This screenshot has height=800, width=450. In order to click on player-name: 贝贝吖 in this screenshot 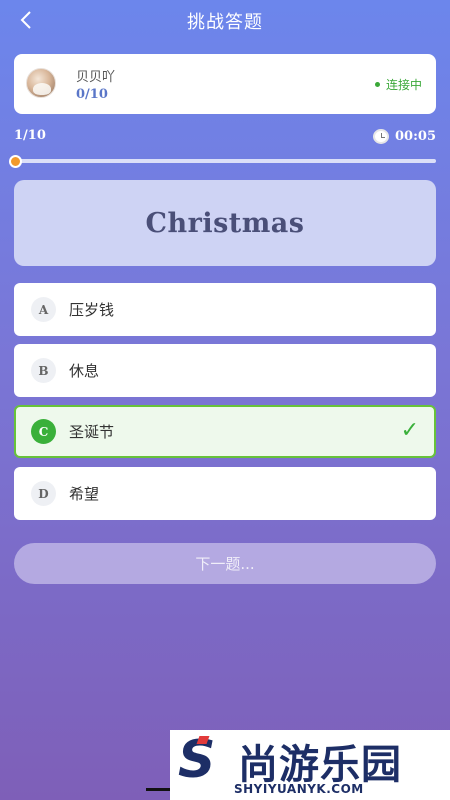, I will do `click(96, 77)`.